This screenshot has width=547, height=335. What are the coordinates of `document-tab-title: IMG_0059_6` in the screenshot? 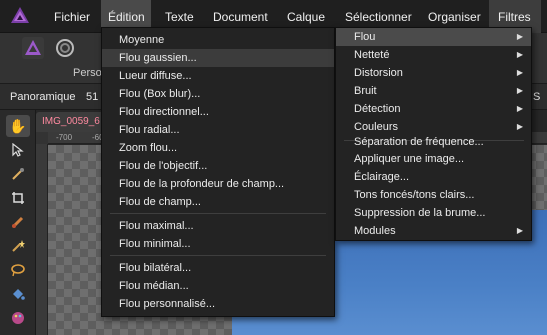 It's located at (71, 121).